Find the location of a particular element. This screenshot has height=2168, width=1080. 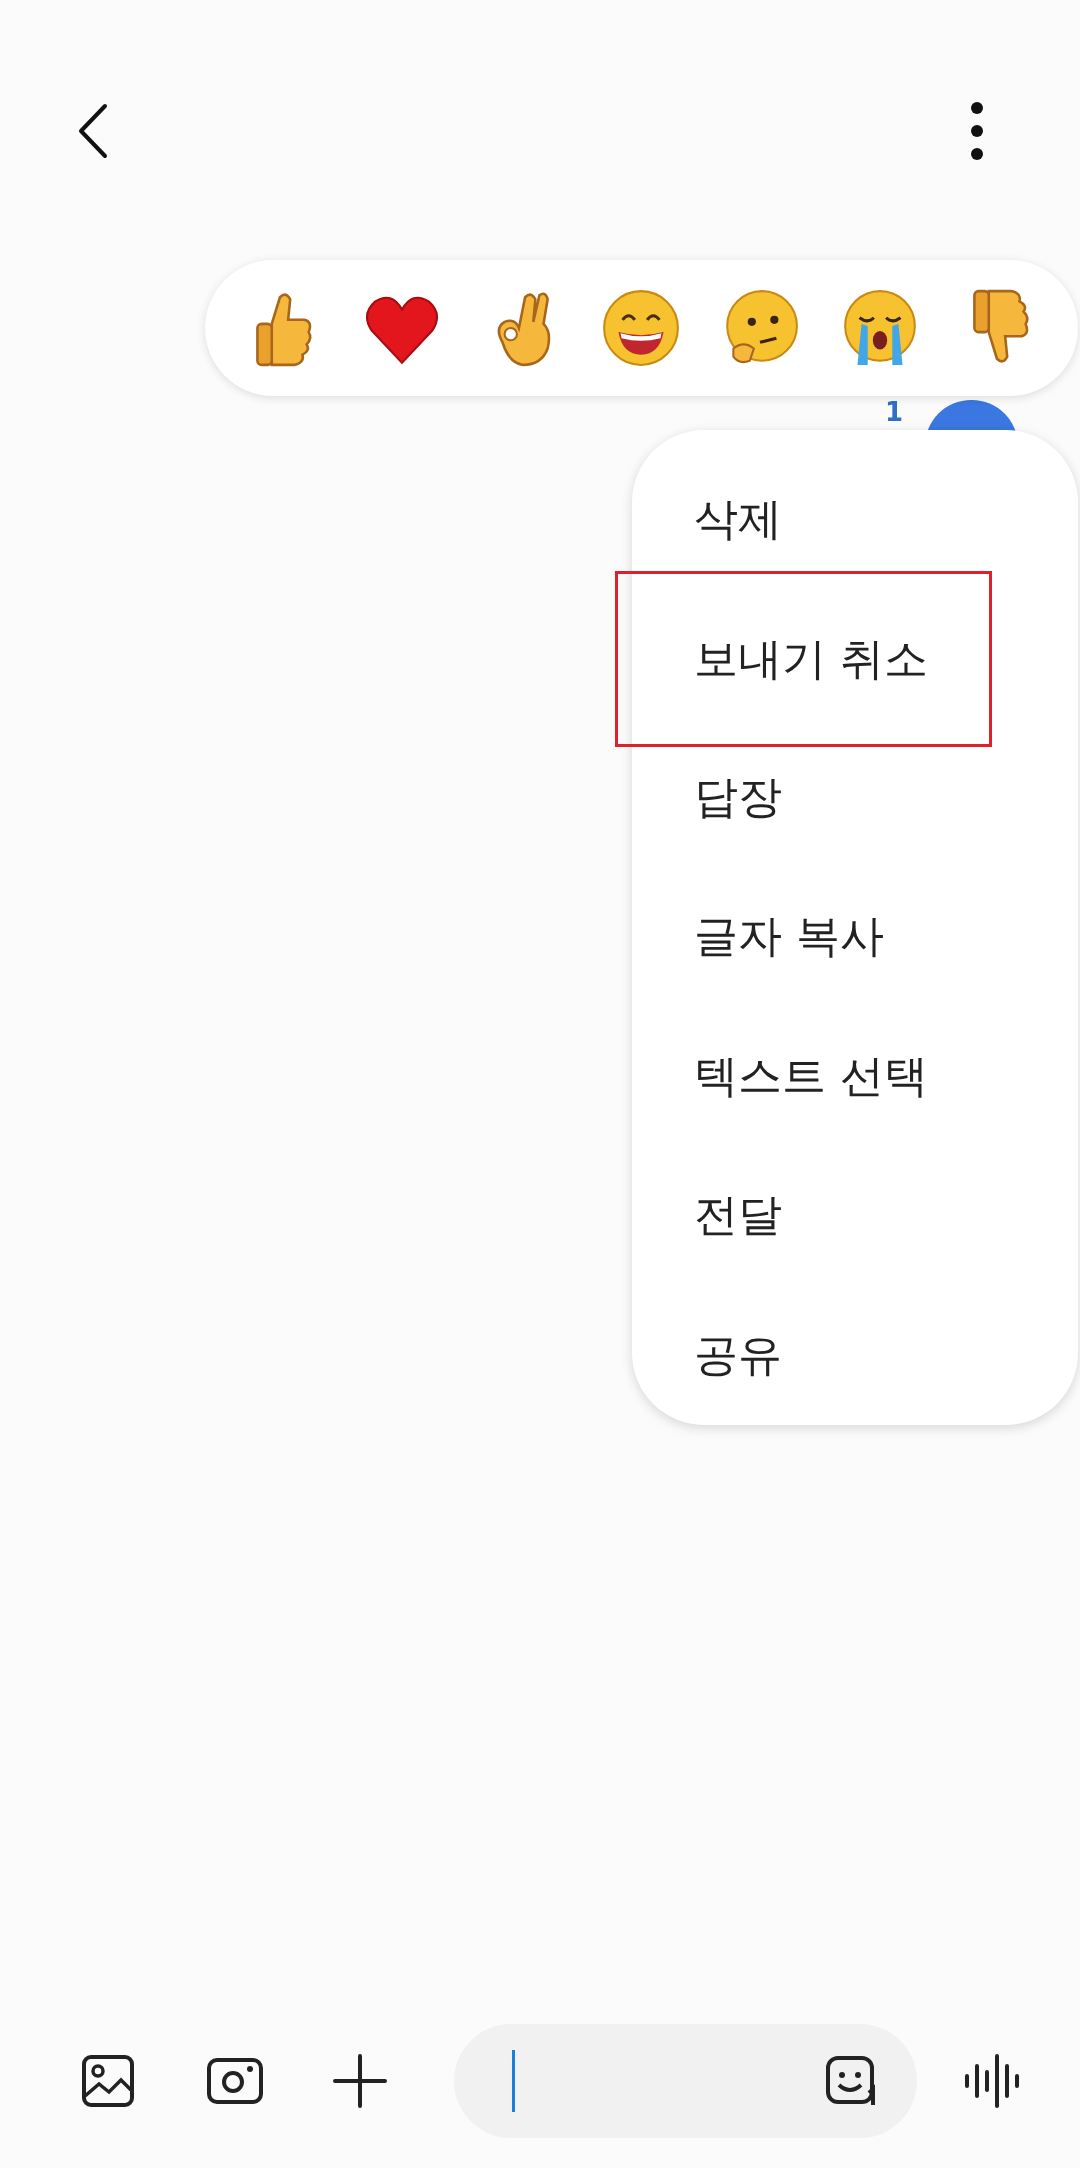

menu-item: 텍스트 선택 is located at coordinates (855, 1076).